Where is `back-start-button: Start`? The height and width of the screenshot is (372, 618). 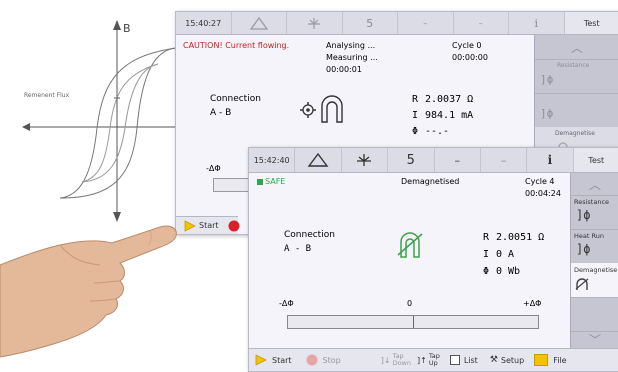
back-start-button: Start is located at coordinates (209, 225).